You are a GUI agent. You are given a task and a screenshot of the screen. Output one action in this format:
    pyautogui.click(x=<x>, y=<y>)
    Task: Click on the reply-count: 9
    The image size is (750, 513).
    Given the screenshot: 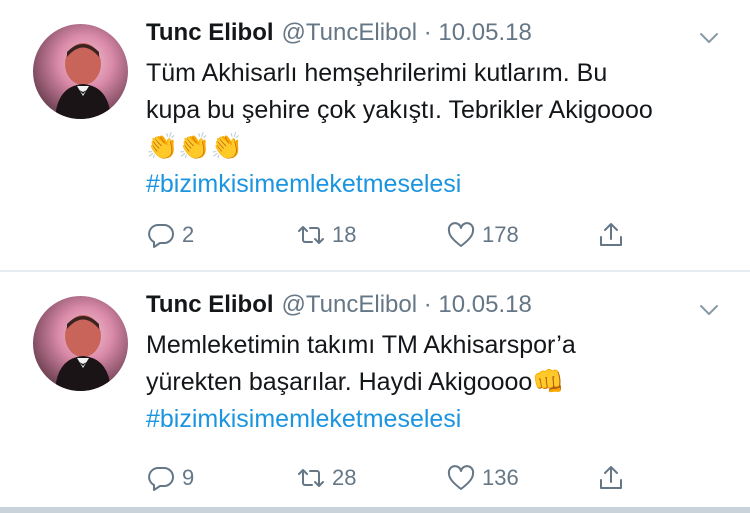 What is the action you would take?
    pyautogui.click(x=188, y=477)
    